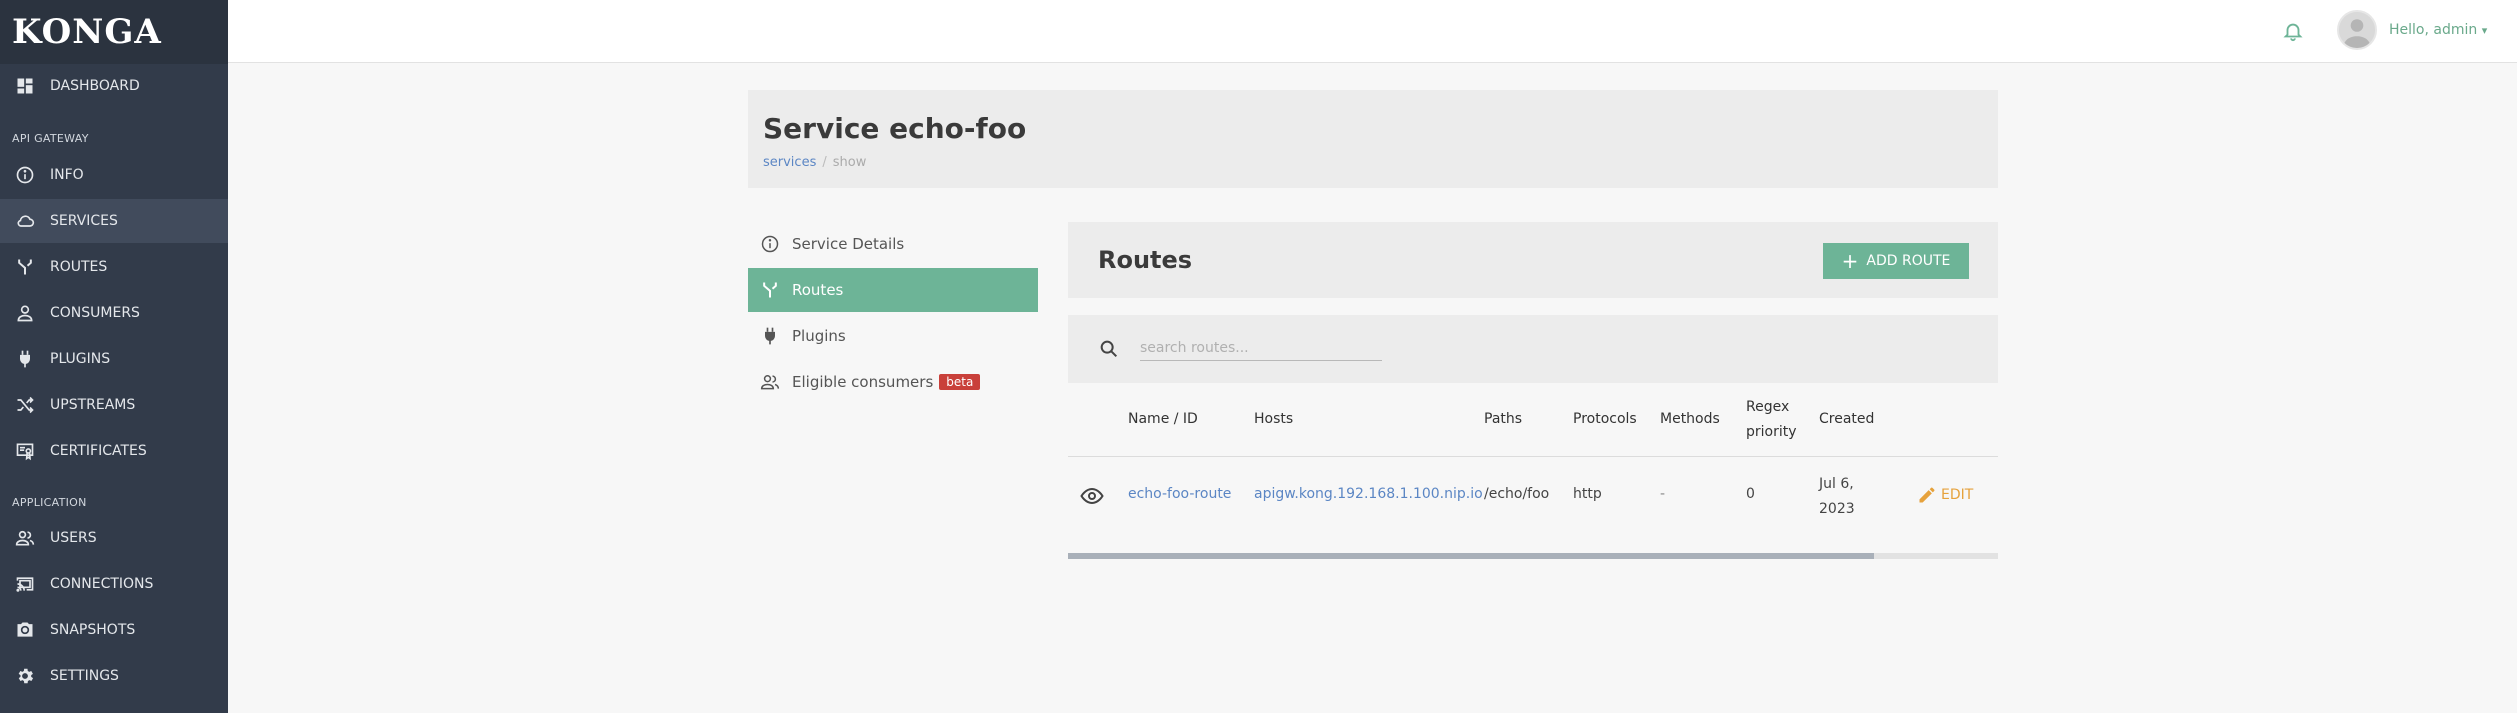 The width and height of the screenshot is (2517, 713). What do you see at coordinates (1471, 556) in the screenshot?
I see `horizontal-scrollbar-thumb` at bounding box center [1471, 556].